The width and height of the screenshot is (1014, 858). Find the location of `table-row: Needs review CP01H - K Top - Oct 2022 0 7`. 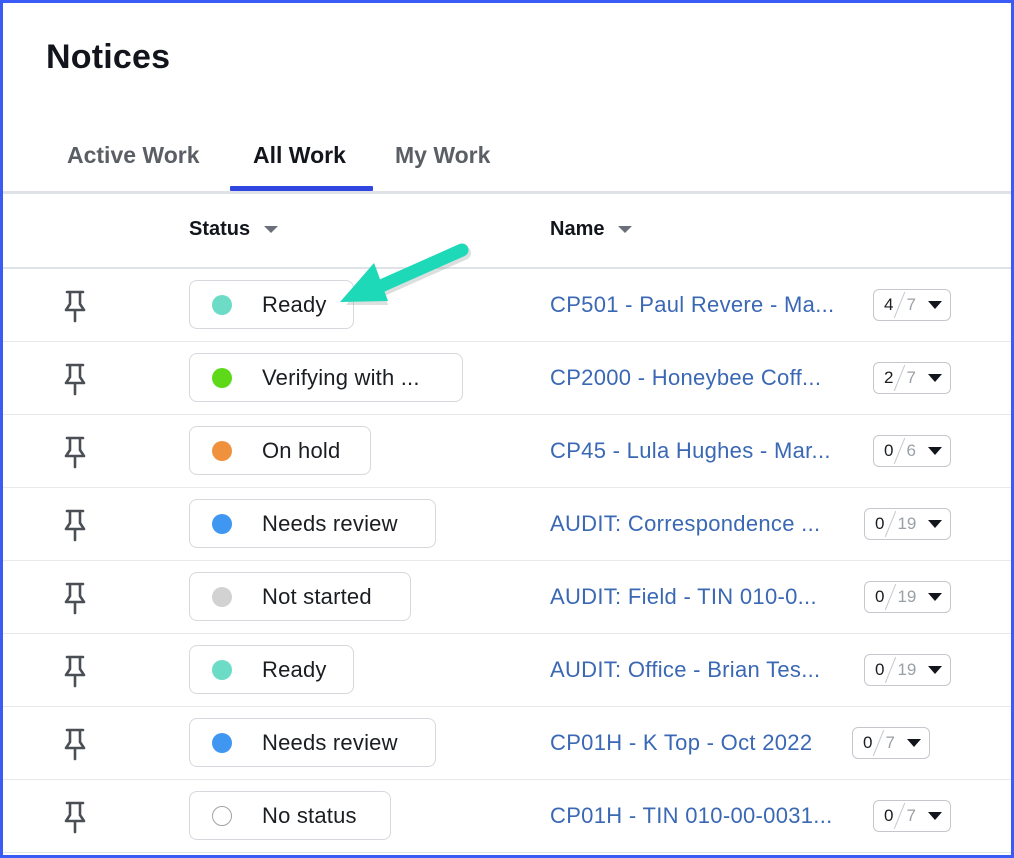

table-row: Needs review CP01H - K Top - Oct 2022 0 7 is located at coordinates (507, 743).